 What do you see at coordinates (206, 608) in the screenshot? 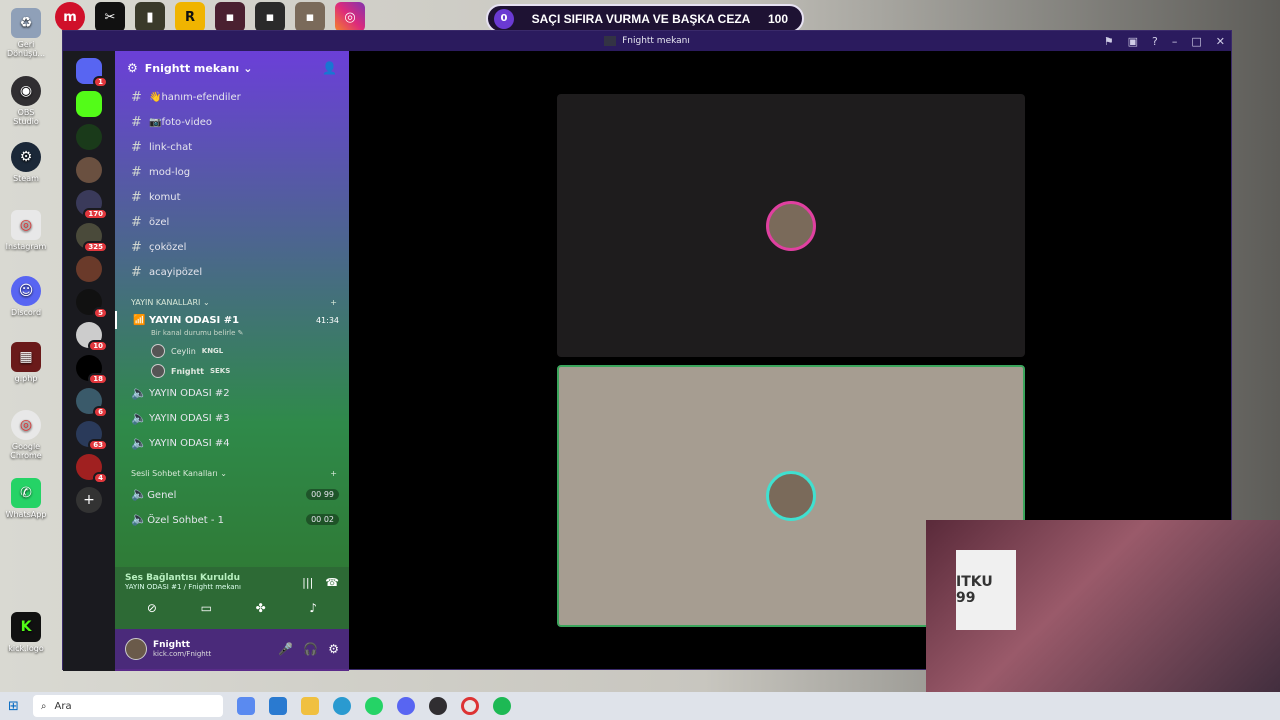
I see `screen-share-icon: ▭` at bounding box center [206, 608].